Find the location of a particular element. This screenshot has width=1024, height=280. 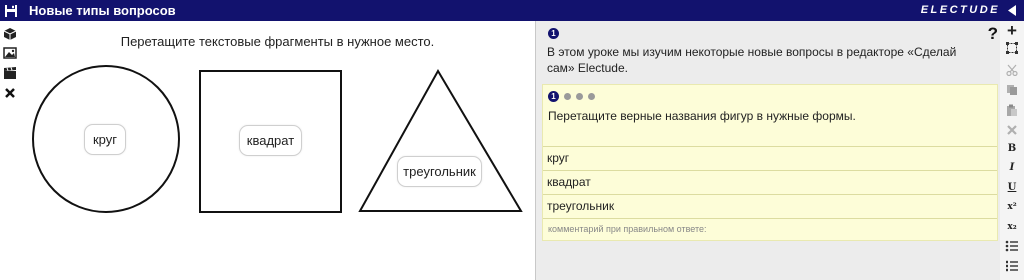

video-clapper-icon is located at coordinates (10, 73).